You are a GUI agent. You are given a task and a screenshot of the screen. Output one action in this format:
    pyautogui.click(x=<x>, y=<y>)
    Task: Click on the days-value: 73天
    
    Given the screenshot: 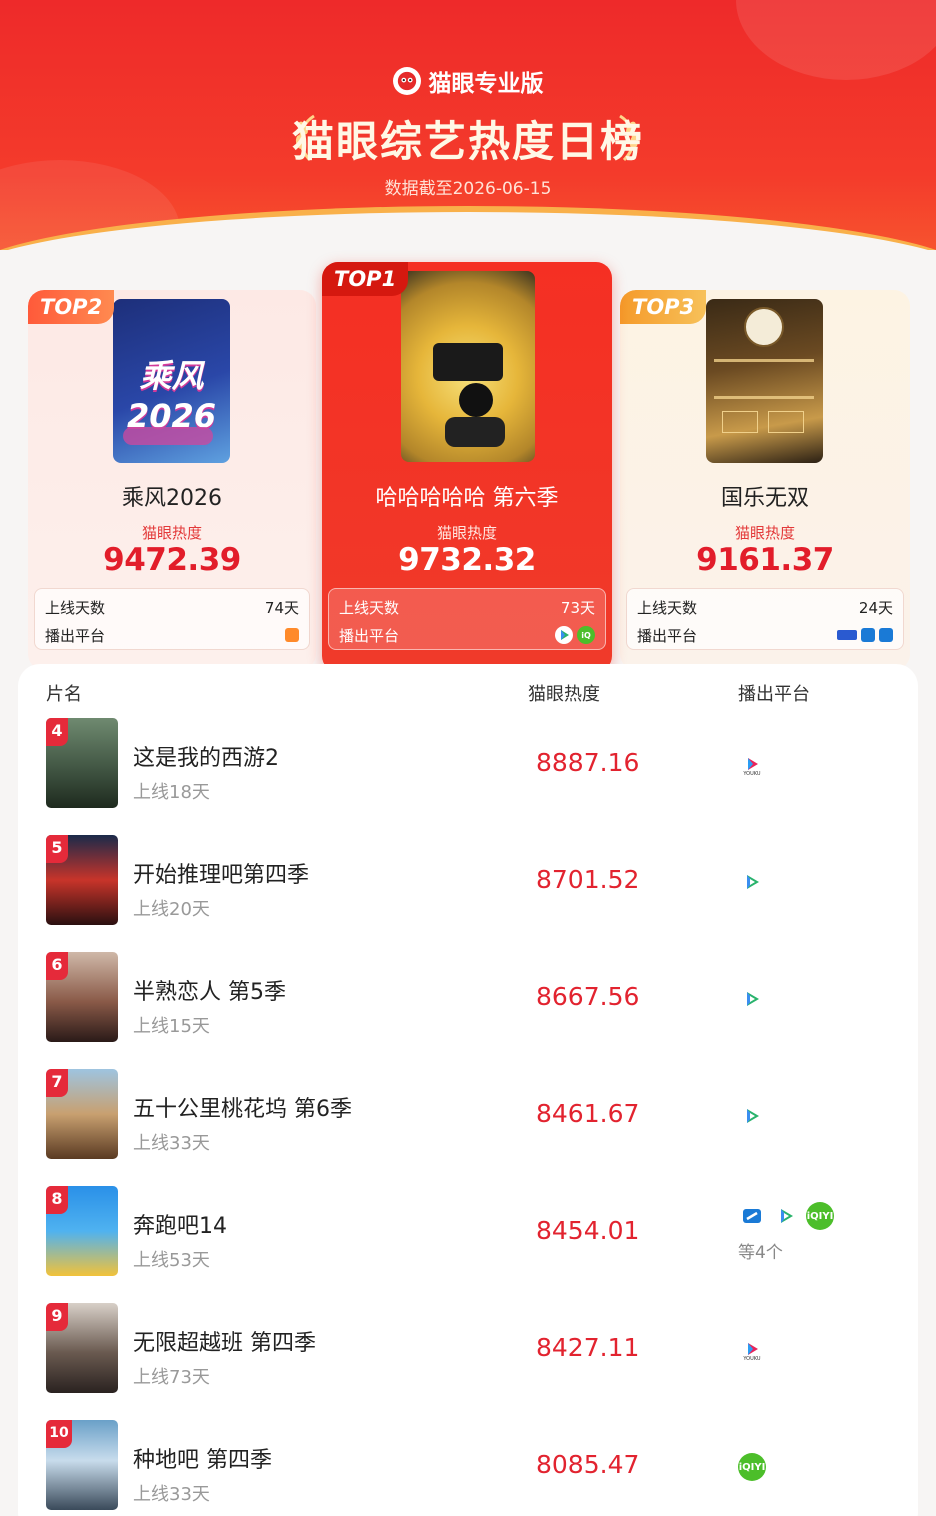 What is the action you would take?
    pyautogui.click(x=577, y=607)
    